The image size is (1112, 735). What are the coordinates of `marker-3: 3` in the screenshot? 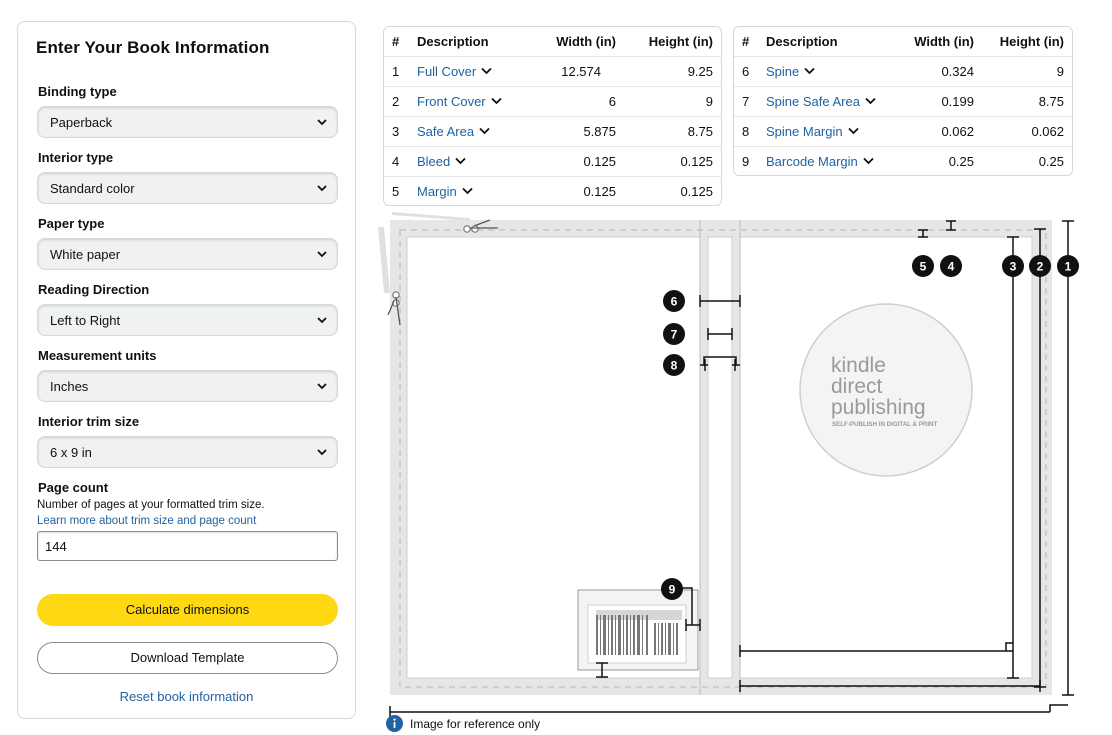 It's located at (1013, 266).